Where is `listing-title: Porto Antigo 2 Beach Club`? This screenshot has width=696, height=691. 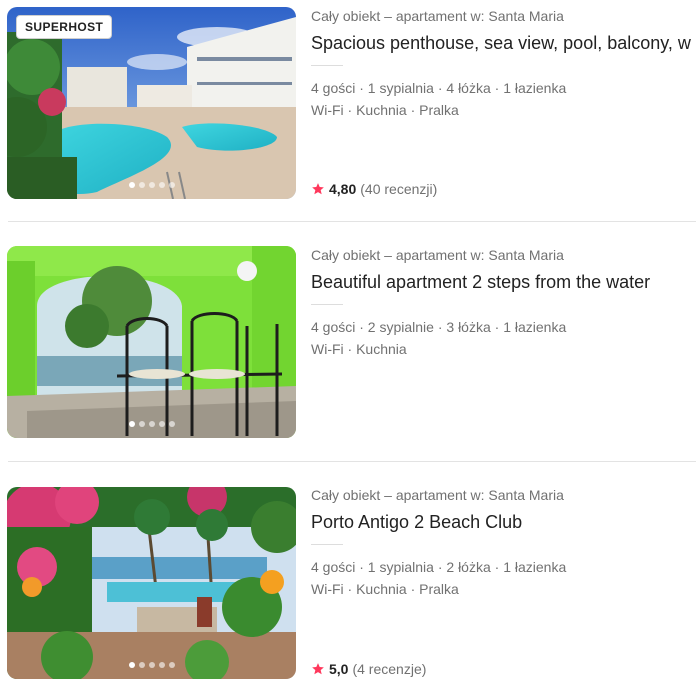 listing-title: Porto Antigo 2 Beach Club is located at coordinates (501, 522).